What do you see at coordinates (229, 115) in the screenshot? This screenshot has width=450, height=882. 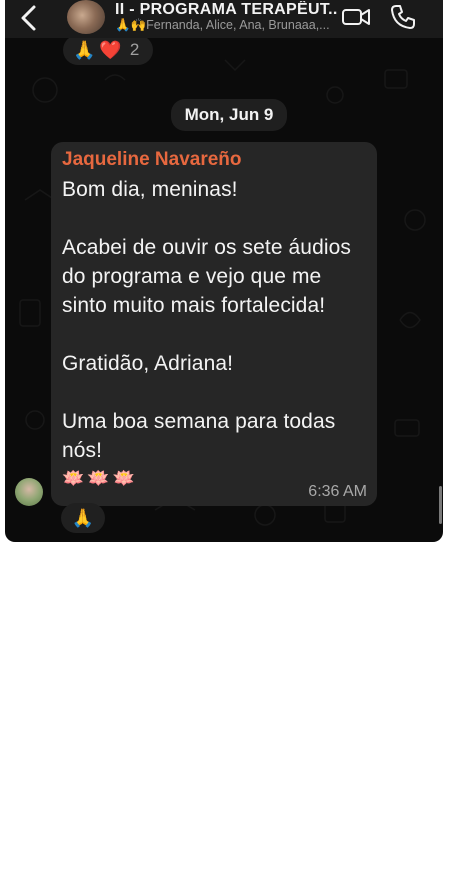 I see `date-separator: Mon, Jun 9` at bounding box center [229, 115].